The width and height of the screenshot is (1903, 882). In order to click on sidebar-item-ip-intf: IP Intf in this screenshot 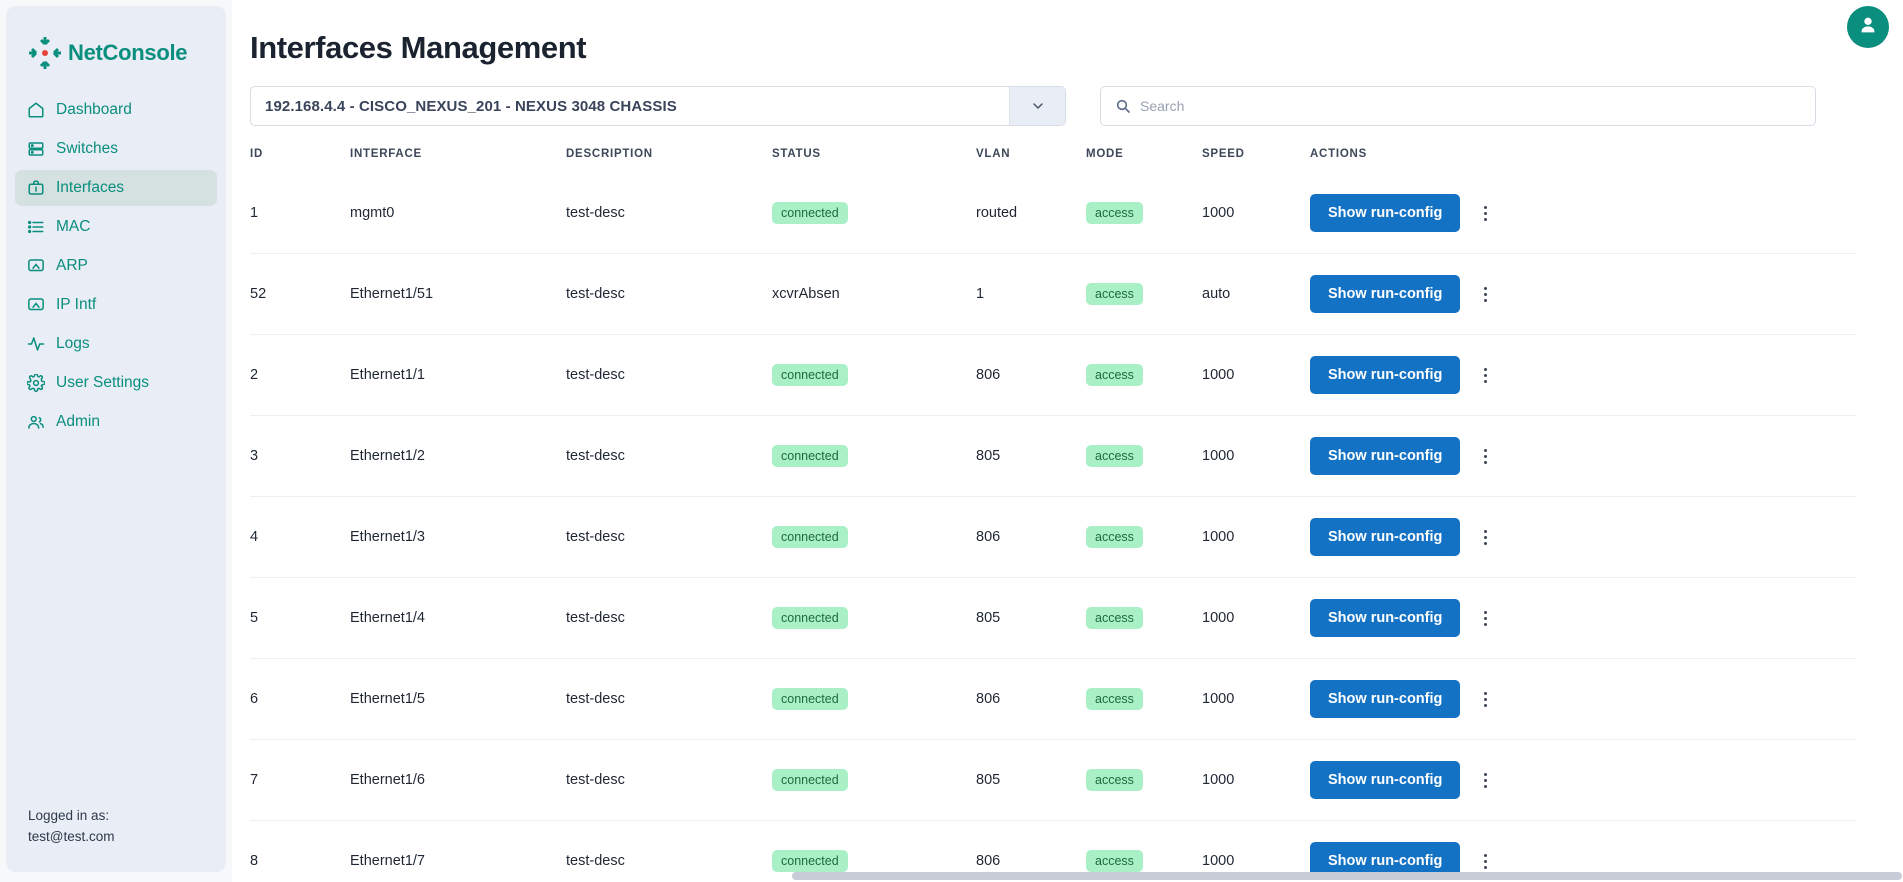, I will do `click(116, 305)`.